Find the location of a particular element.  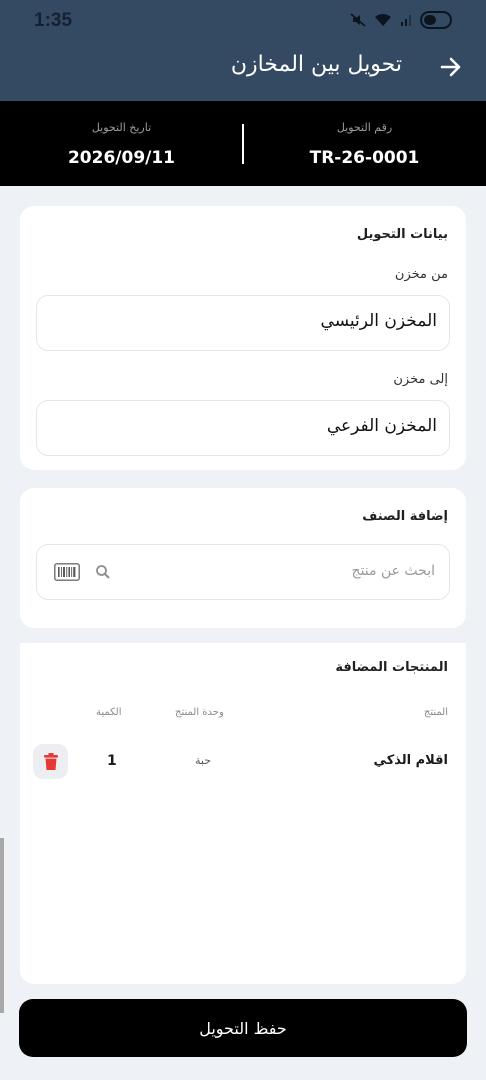

battery-icon is located at coordinates (436, 20).